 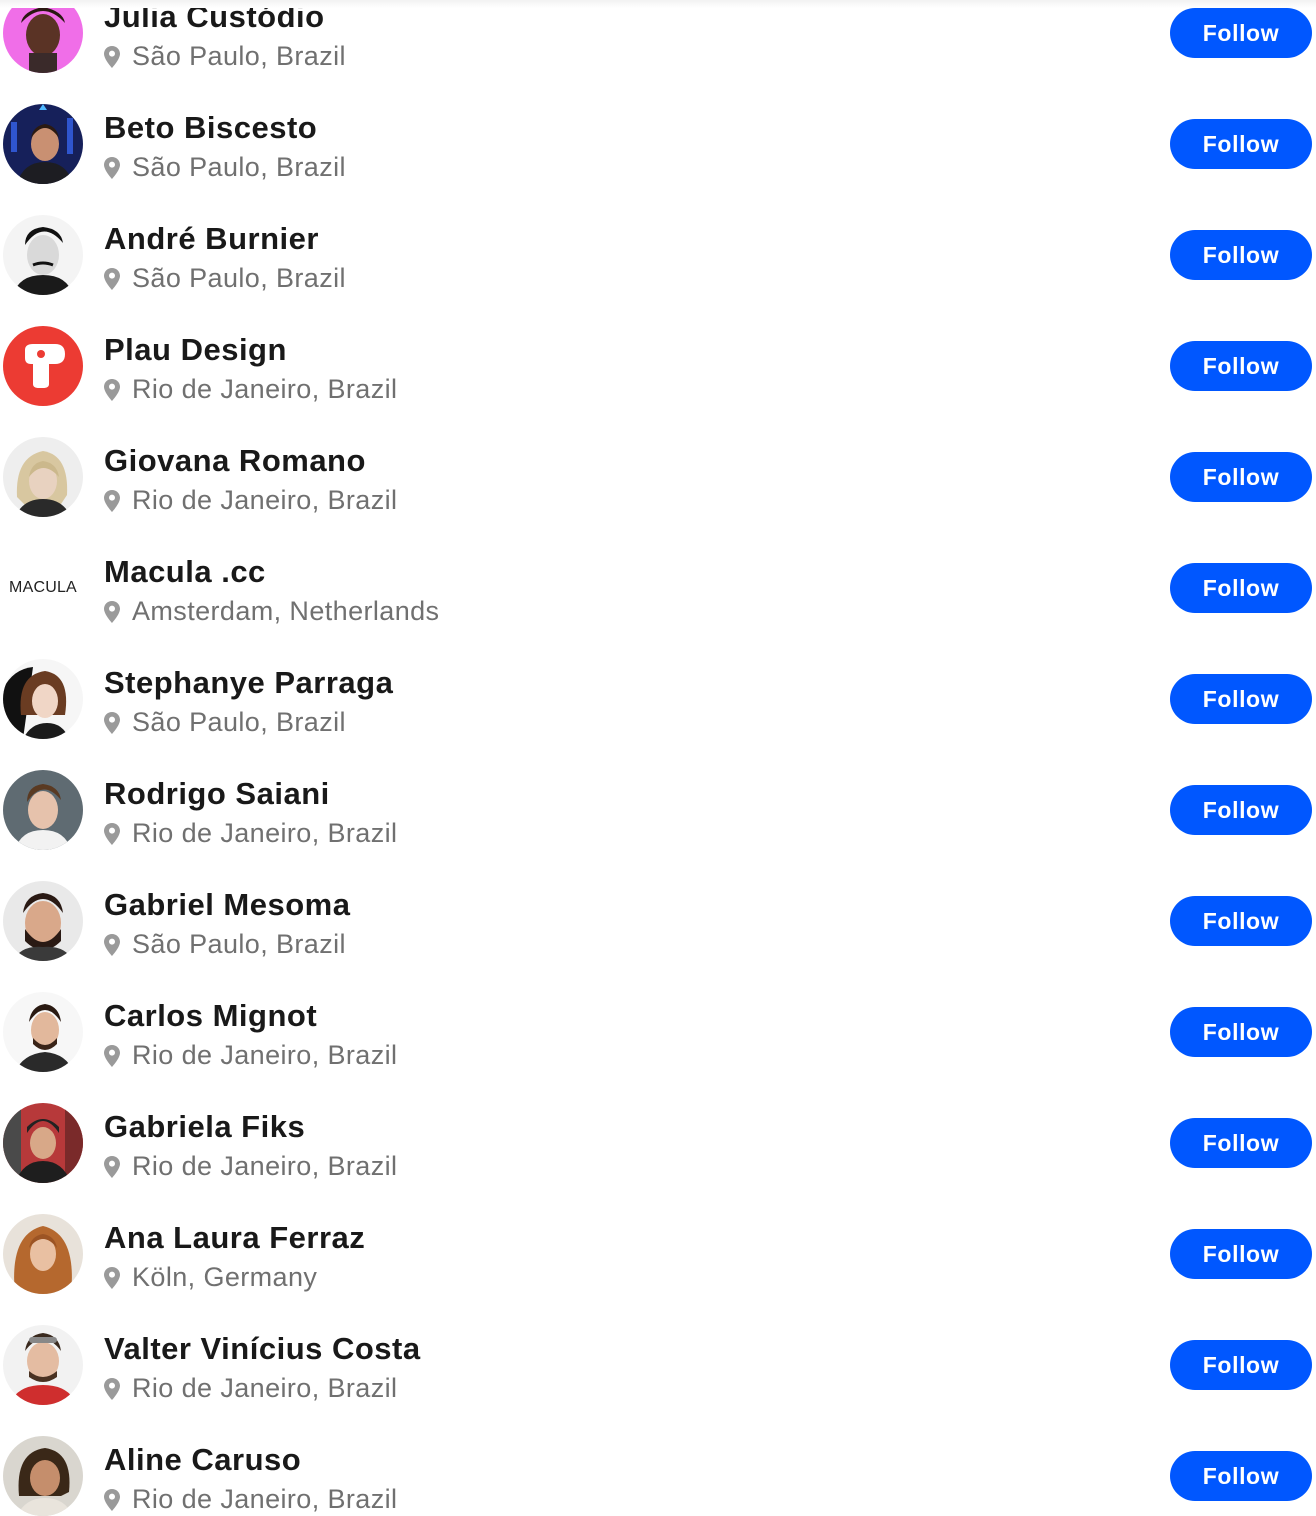 I want to click on person-name: André Burnier, so click(x=211, y=238).